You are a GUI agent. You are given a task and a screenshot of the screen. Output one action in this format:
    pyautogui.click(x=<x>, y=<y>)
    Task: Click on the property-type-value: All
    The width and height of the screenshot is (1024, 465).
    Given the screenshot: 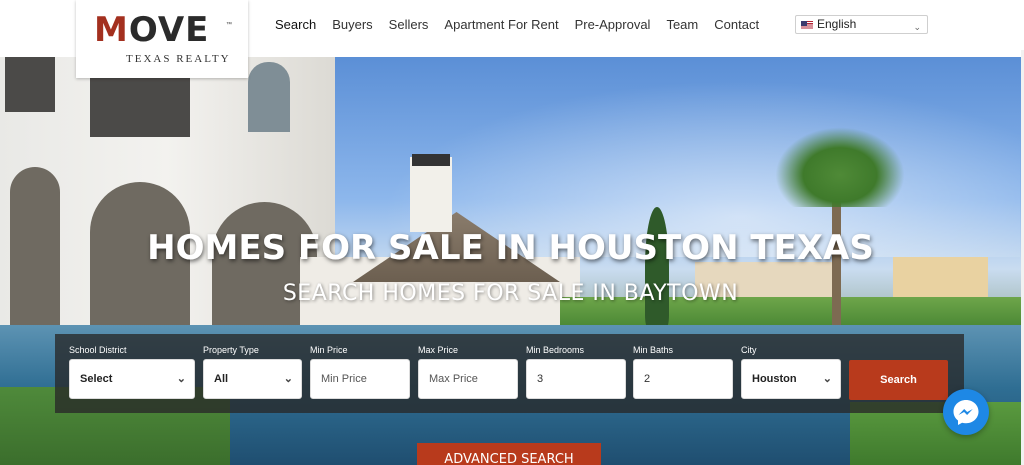 What is the action you would take?
    pyautogui.click(x=221, y=379)
    